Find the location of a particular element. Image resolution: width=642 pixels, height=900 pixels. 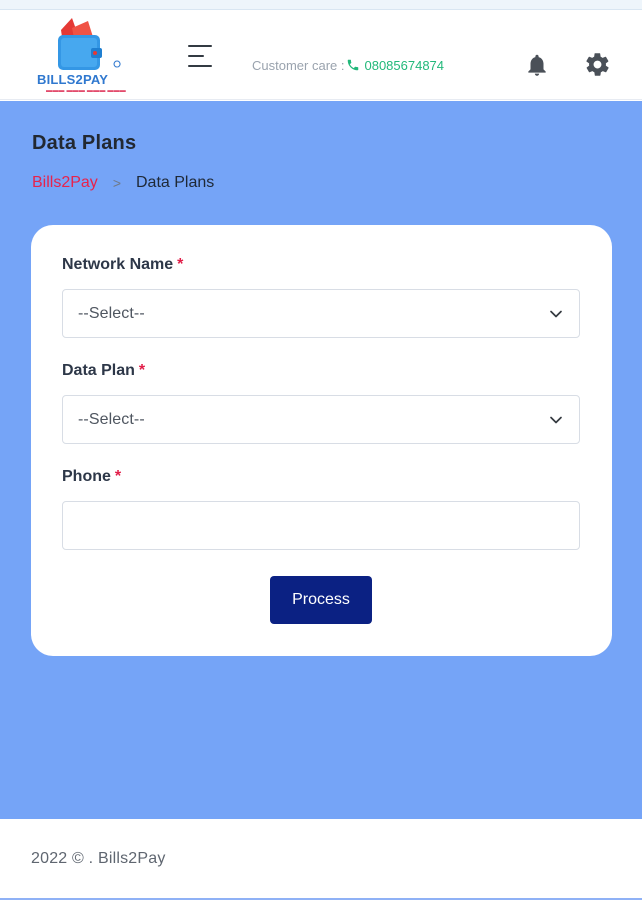

footer-copyright: 2022 © . Bills2Pay is located at coordinates (98, 858).